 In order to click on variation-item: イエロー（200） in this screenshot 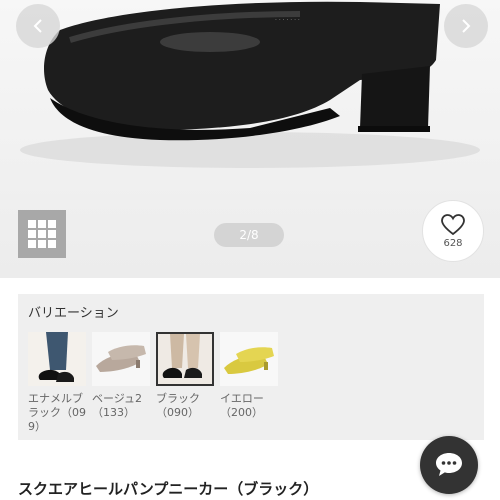, I will do `click(249, 376)`.